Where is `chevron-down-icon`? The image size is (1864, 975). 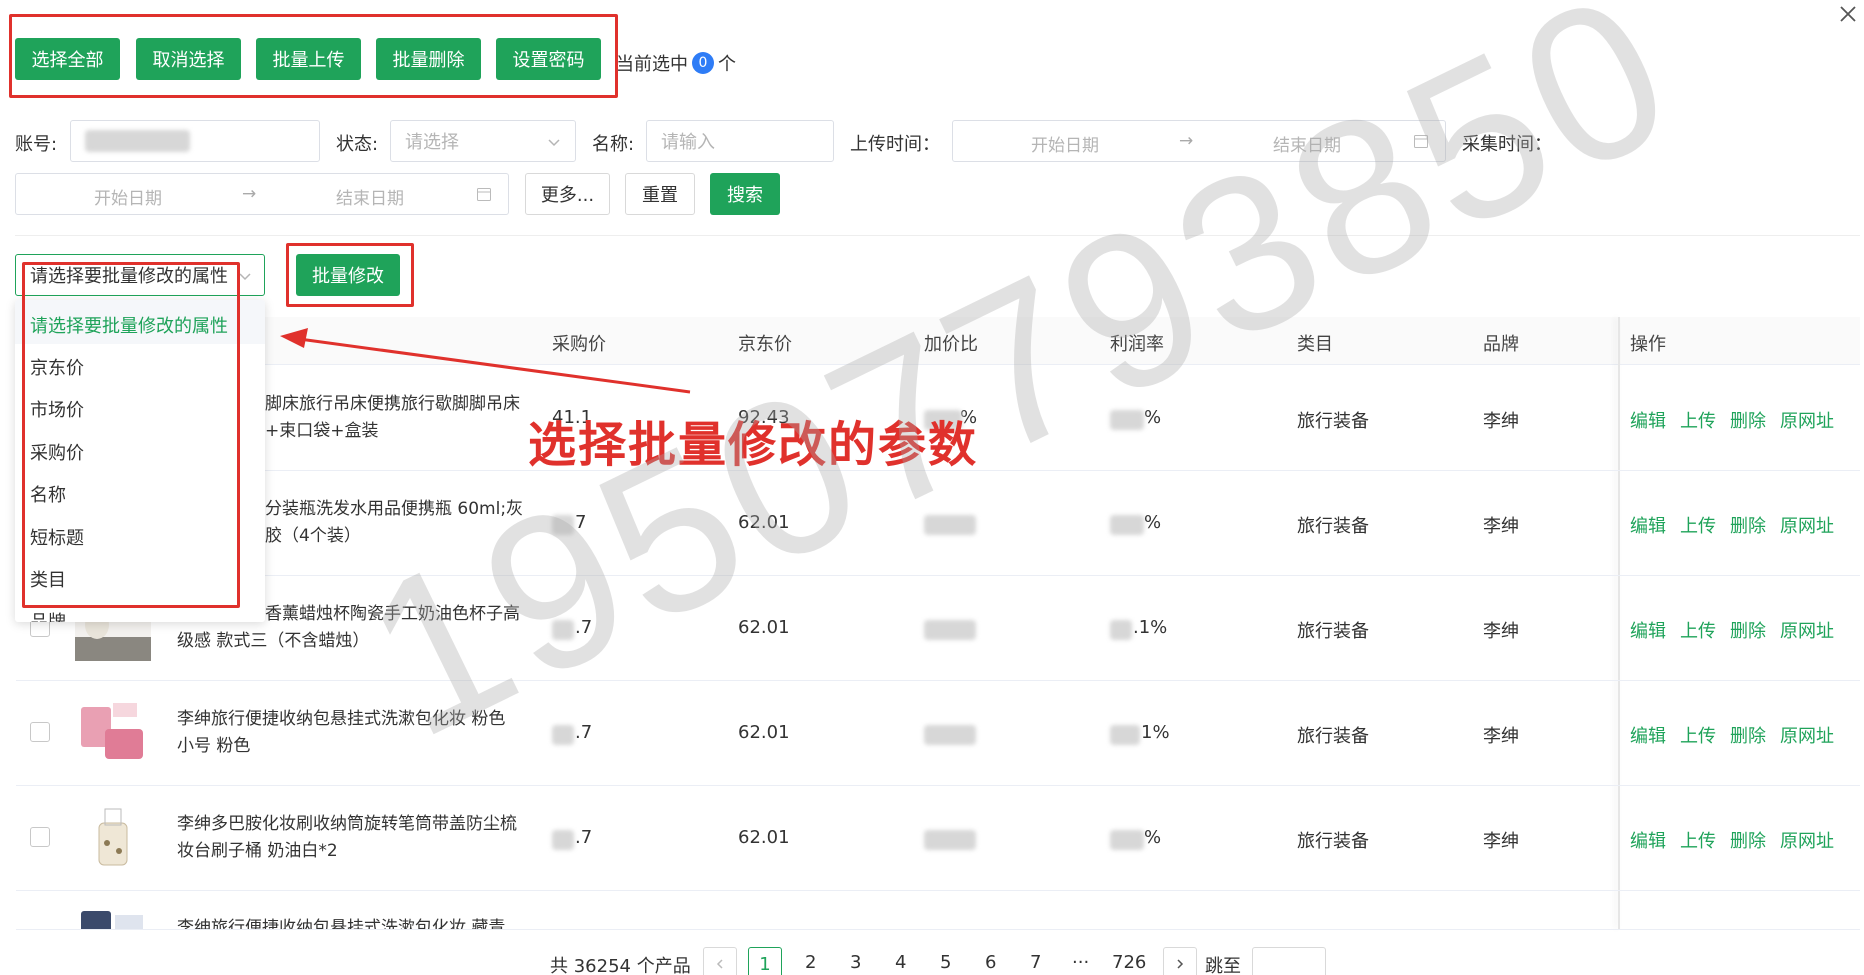 chevron-down-icon is located at coordinates (245, 277).